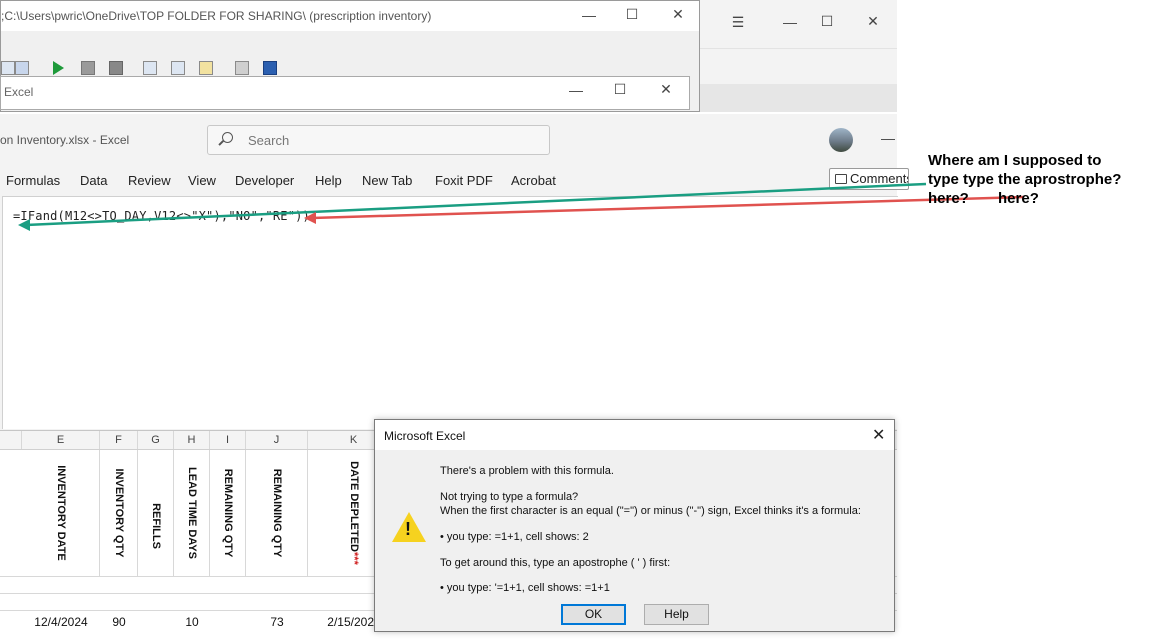 Image resolution: width=1157 pixels, height=641 pixels. I want to click on dialog-message-problem: There's a problem with this formula., so click(527, 471).